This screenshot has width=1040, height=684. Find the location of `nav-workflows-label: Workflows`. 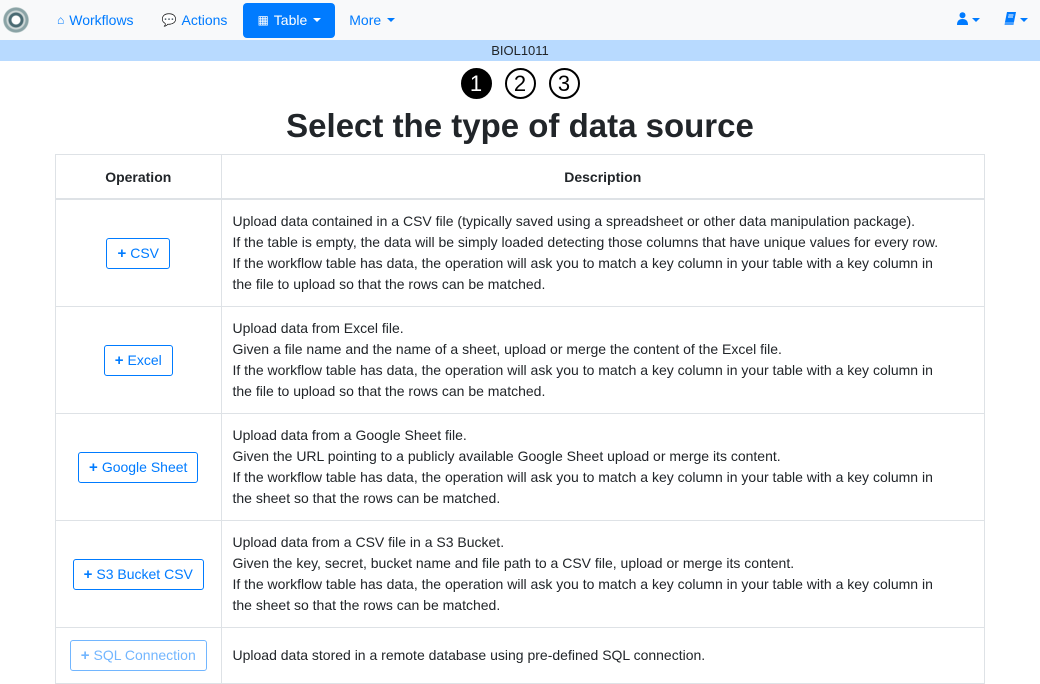

nav-workflows-label: Workflows is located at coordinates (101, 20).